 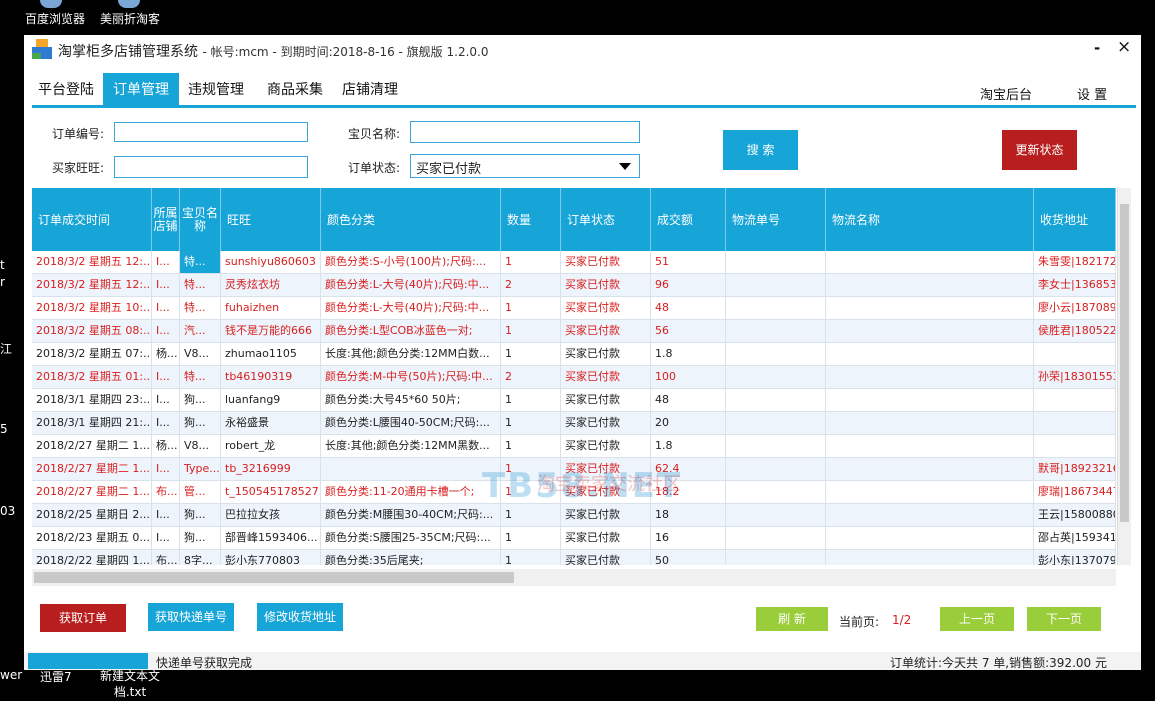 What do you see at coordinates (271, 262) in the screenshot?
I see `table-cell: sunshiyu860603` at bounding box center [271, 262].